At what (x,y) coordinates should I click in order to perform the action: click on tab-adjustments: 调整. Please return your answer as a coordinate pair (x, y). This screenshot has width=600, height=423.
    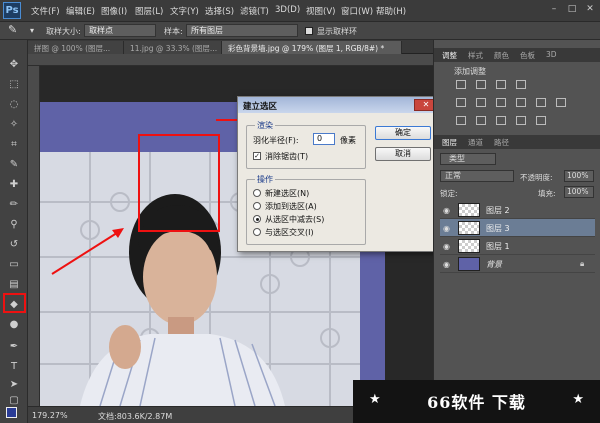
    Looking at the image, I should click on (449, 55).